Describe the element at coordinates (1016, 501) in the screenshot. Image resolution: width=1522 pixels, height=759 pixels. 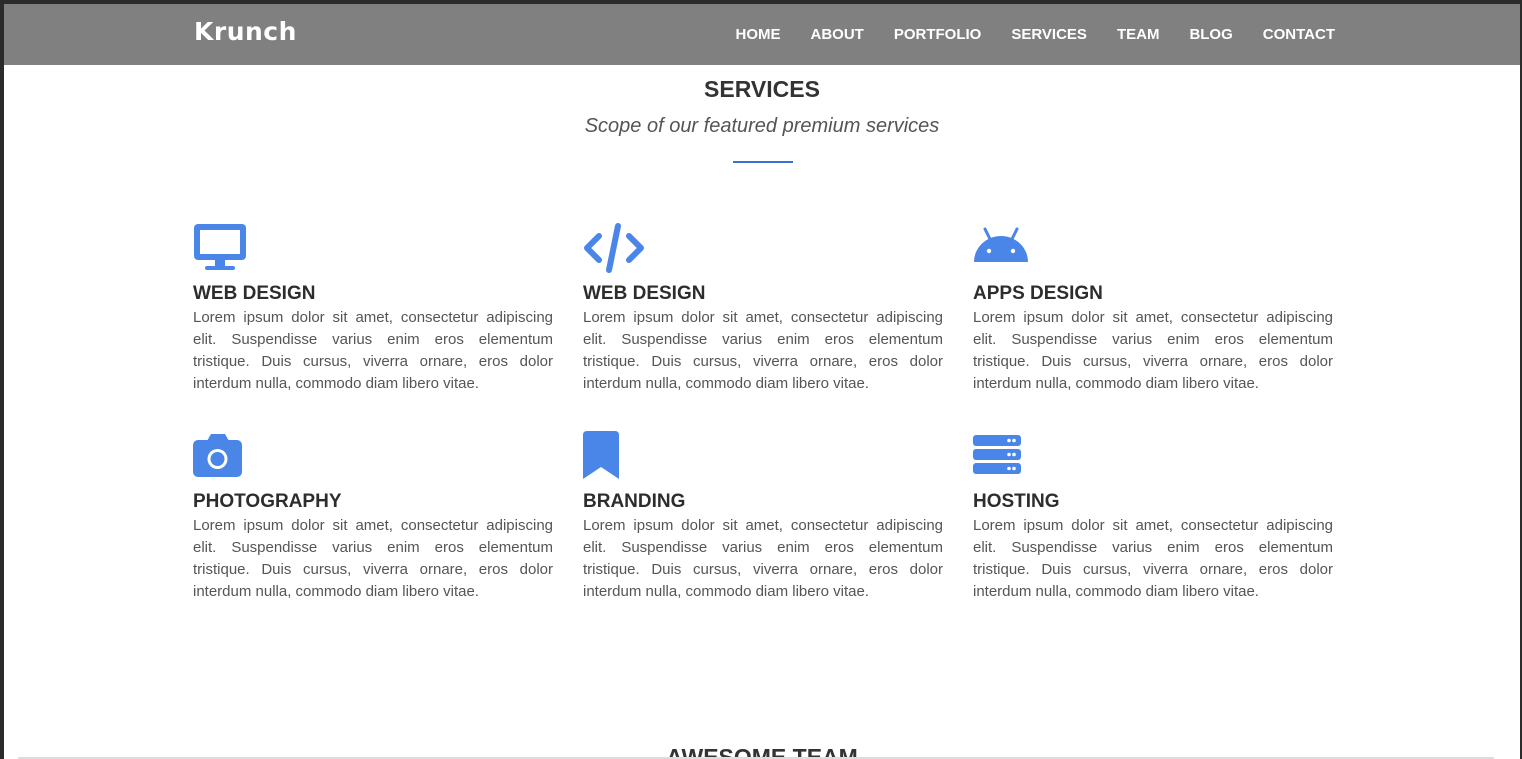
I see `service-title: HOSTING` at that location.